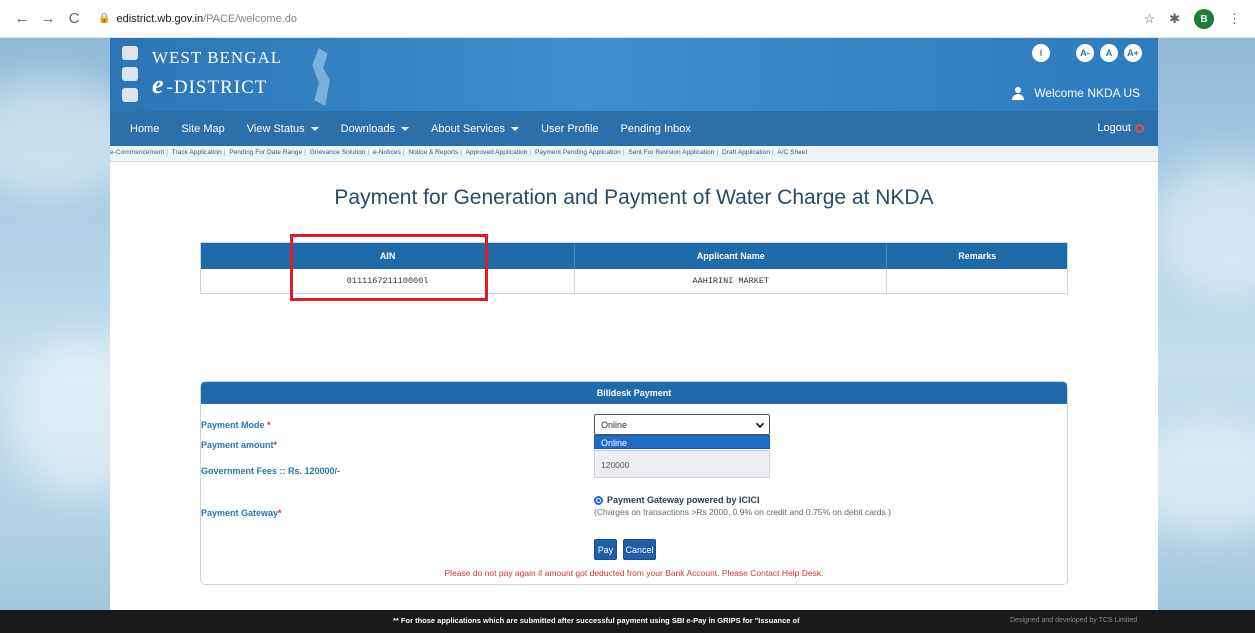  Describe the element at coordinates (1074, 620) in the screenshot. I see `footer-credit: Designed and developed by TCS Limited` at that location.